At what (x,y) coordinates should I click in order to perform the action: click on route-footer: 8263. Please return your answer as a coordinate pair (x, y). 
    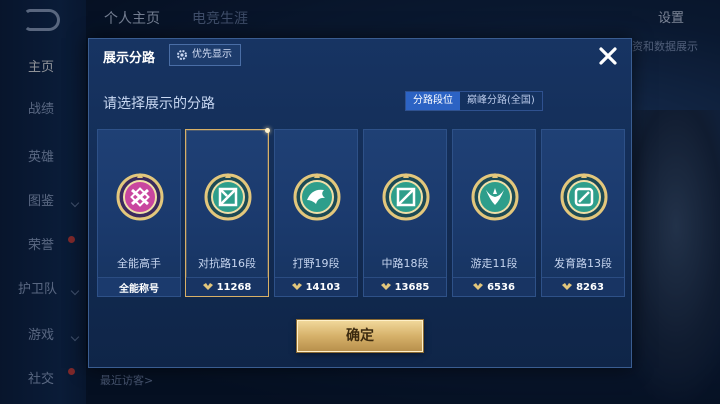
    Looking at the image, I should click on (583, 286).